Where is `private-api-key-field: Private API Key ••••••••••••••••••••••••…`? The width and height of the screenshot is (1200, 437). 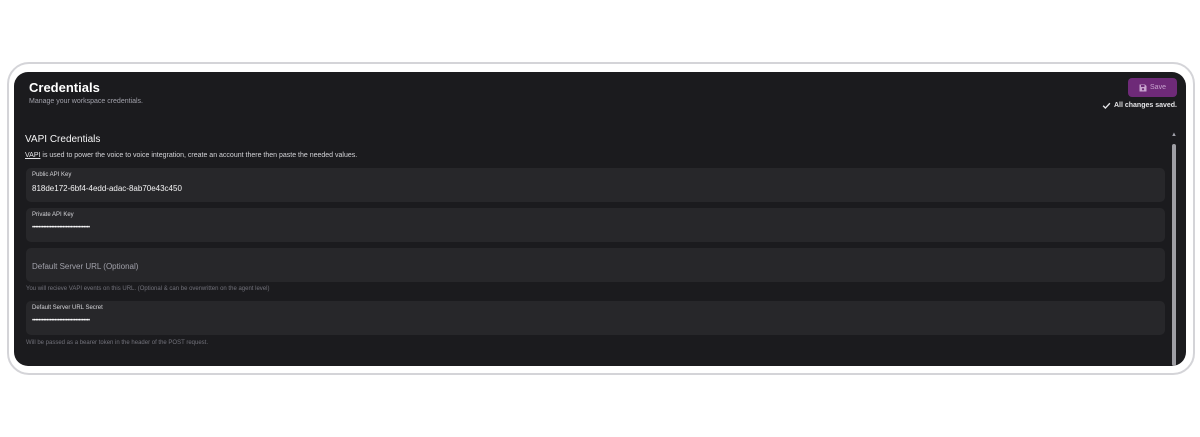
private-api-key-field: Private API Key ••••••••••••••••••••••••… is located at coordinates (595, 225).